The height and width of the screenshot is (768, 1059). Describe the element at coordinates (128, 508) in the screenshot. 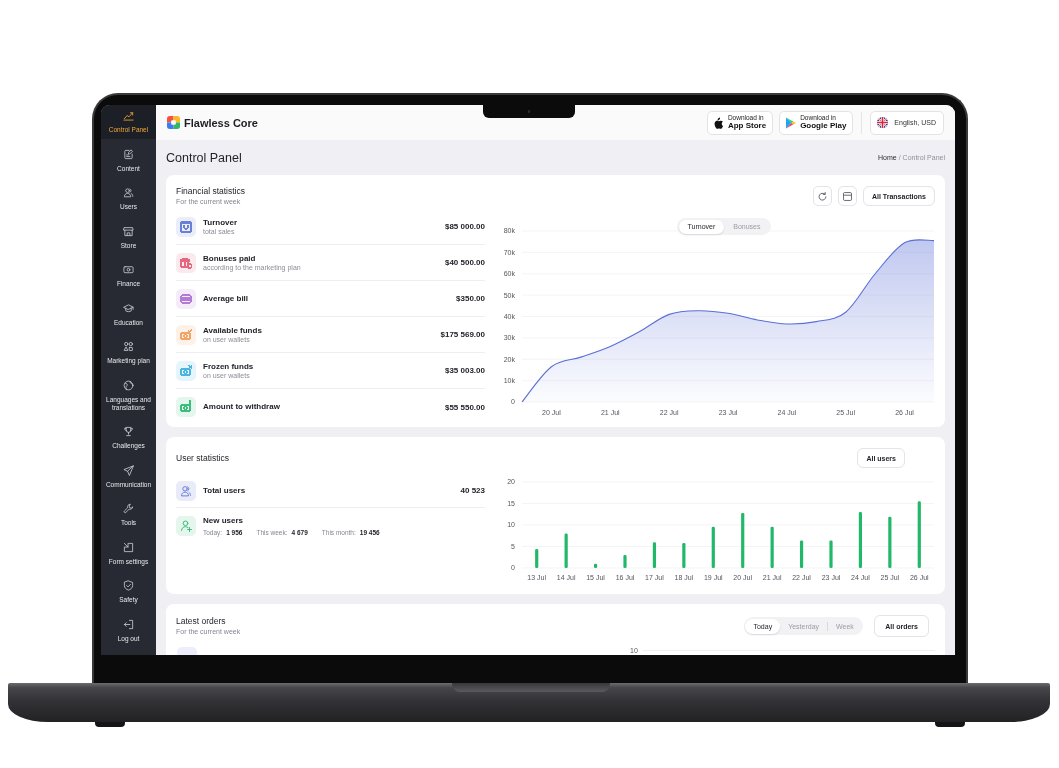

I see `wrench-icon` at that location.